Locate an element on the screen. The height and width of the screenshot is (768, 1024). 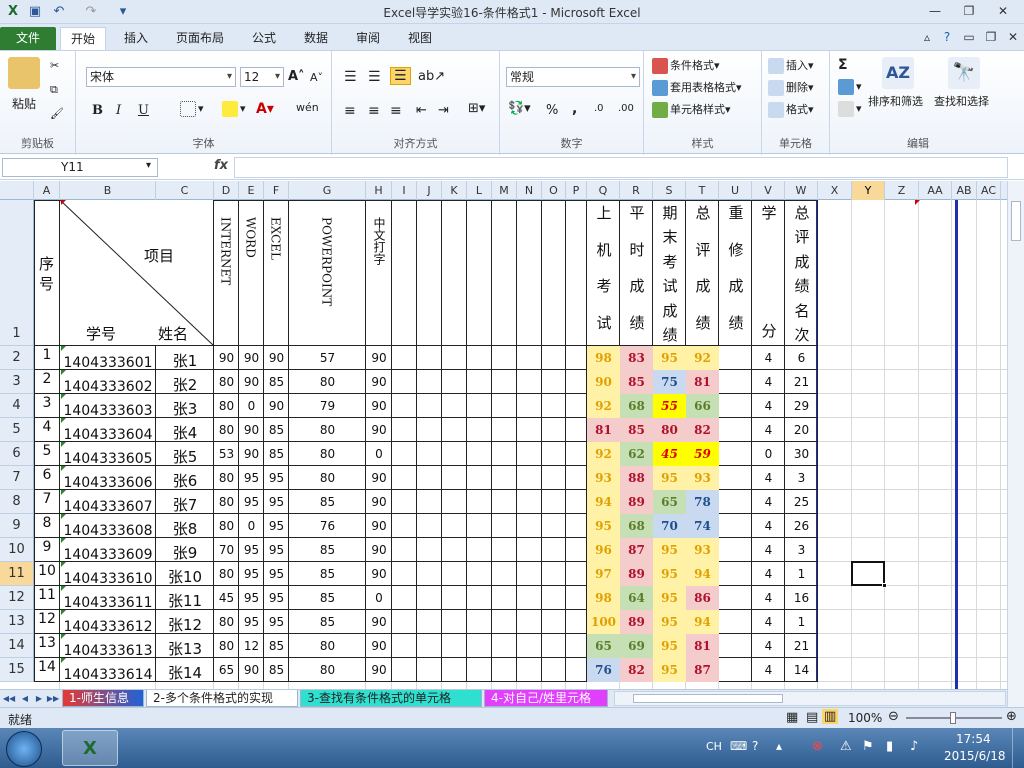
keyboard-icon: ⌨ is located at coordinates (738, 746).